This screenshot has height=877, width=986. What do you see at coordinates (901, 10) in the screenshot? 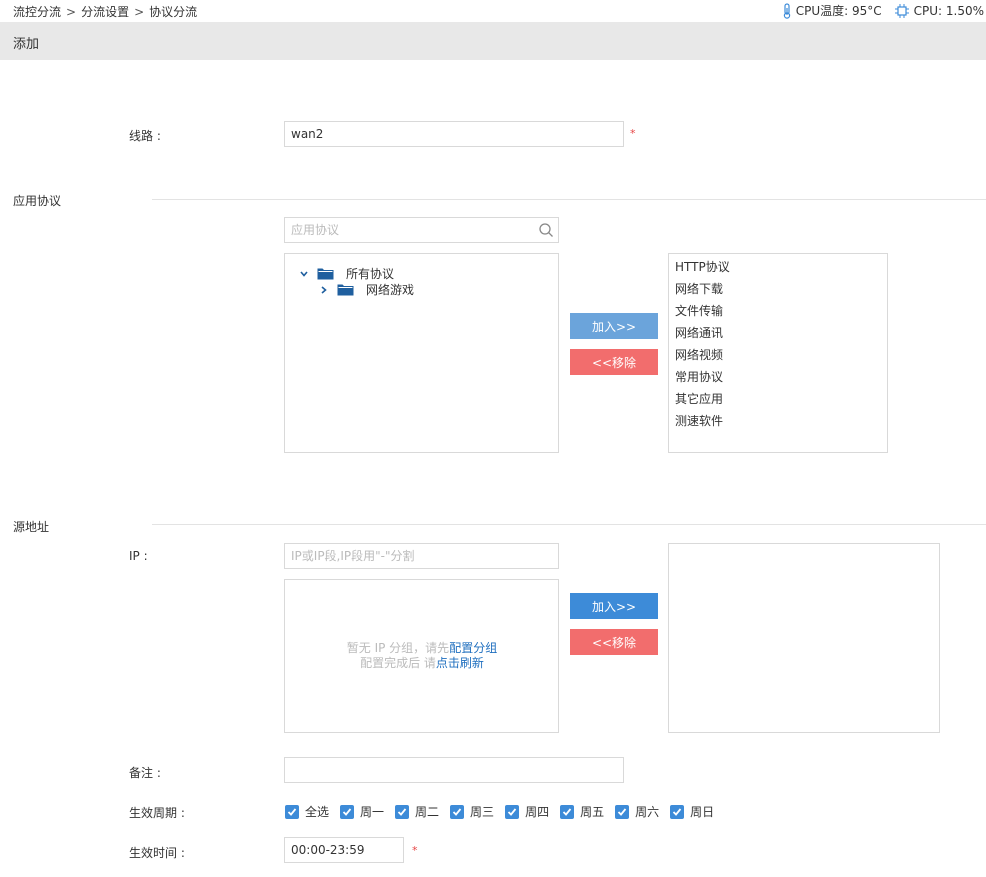
I see `cpu-chip-icon` at bounding box center [901, 10].